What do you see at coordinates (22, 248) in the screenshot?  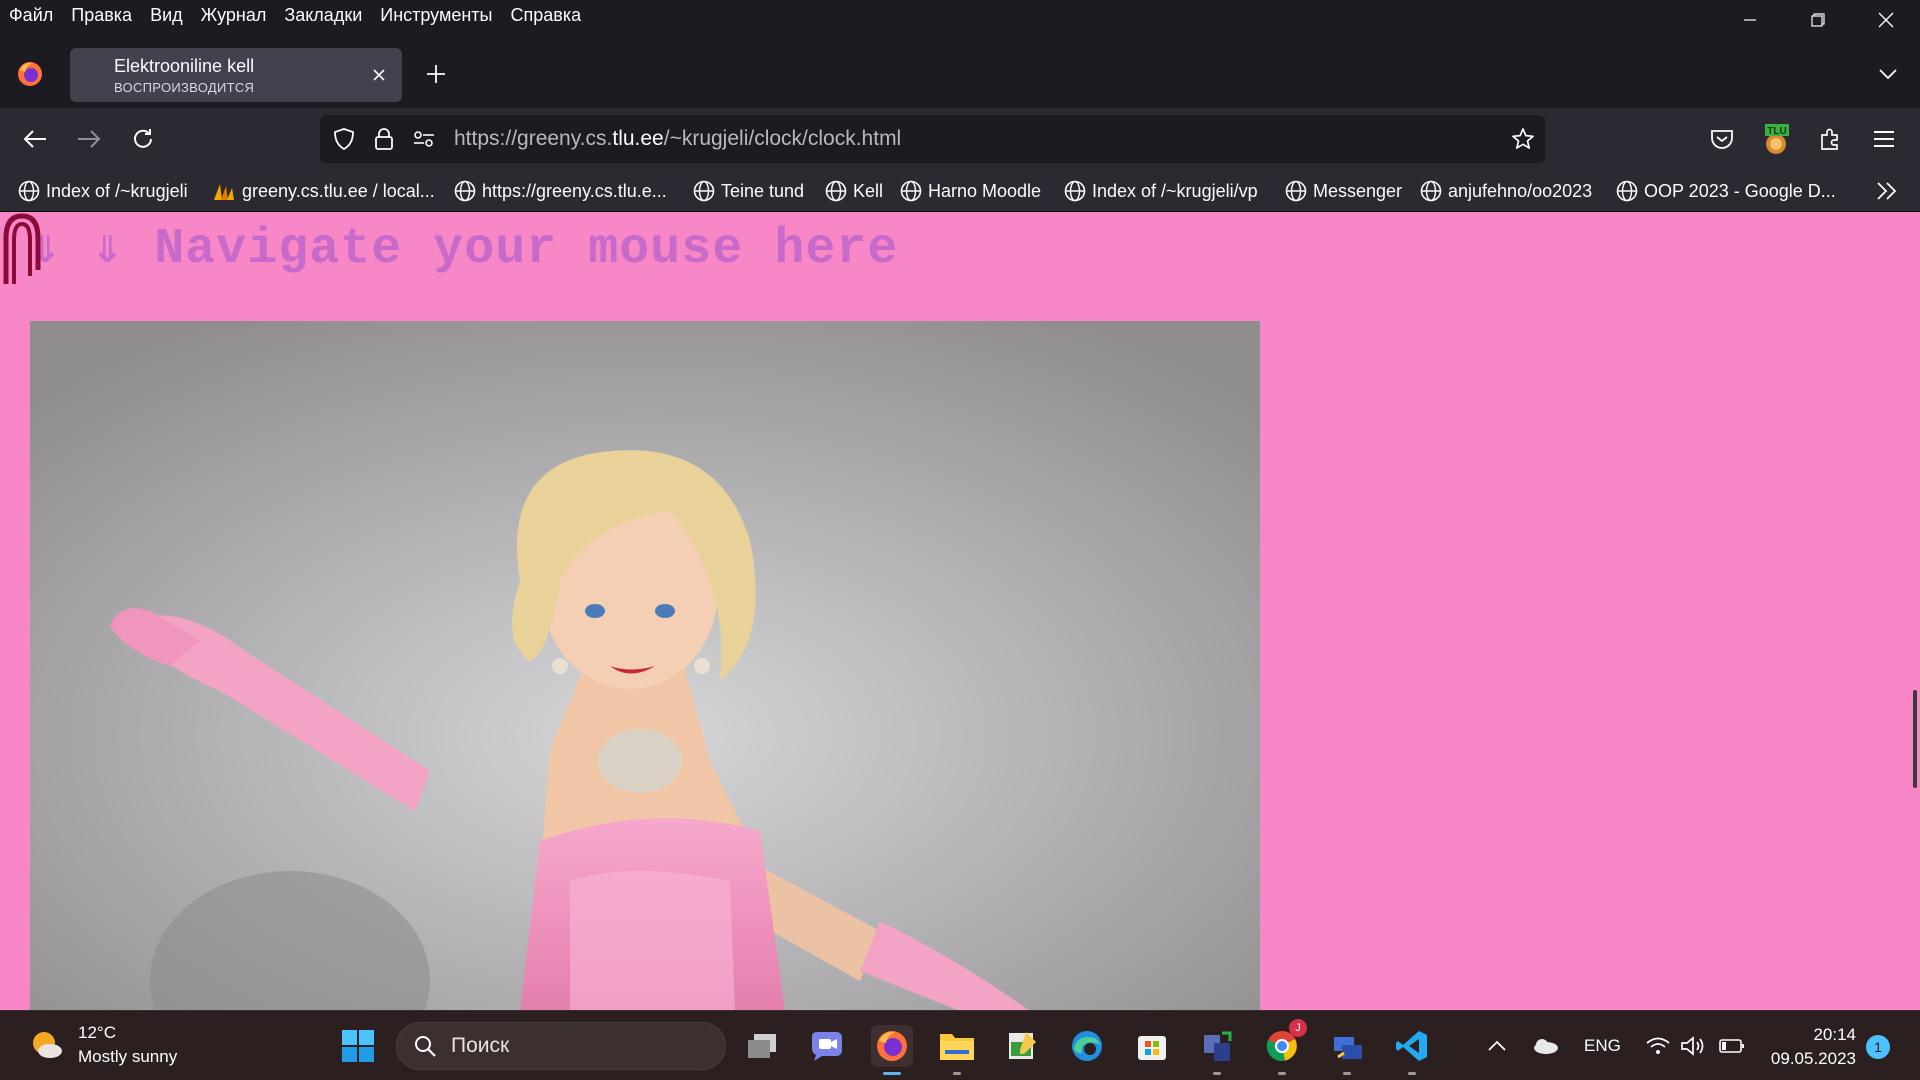 I see `cursor-hand-icon` at bounding box center [22, 248].